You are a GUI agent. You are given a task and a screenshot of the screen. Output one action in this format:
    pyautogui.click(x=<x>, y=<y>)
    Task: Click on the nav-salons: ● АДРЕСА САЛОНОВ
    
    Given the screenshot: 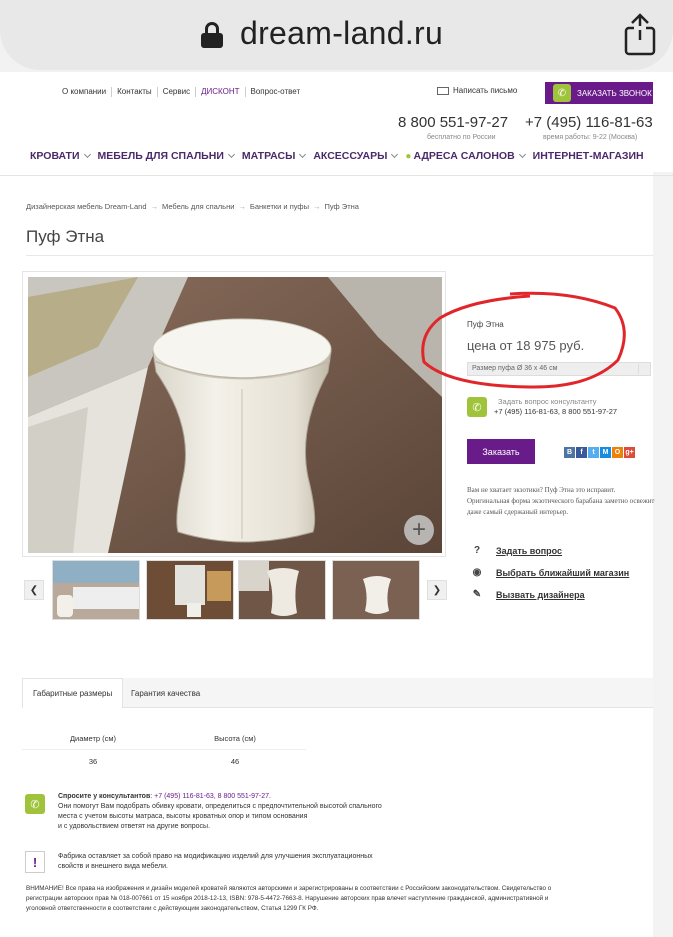 What is the action you would take?
    pyautogui.click(x=465, y=156)
    